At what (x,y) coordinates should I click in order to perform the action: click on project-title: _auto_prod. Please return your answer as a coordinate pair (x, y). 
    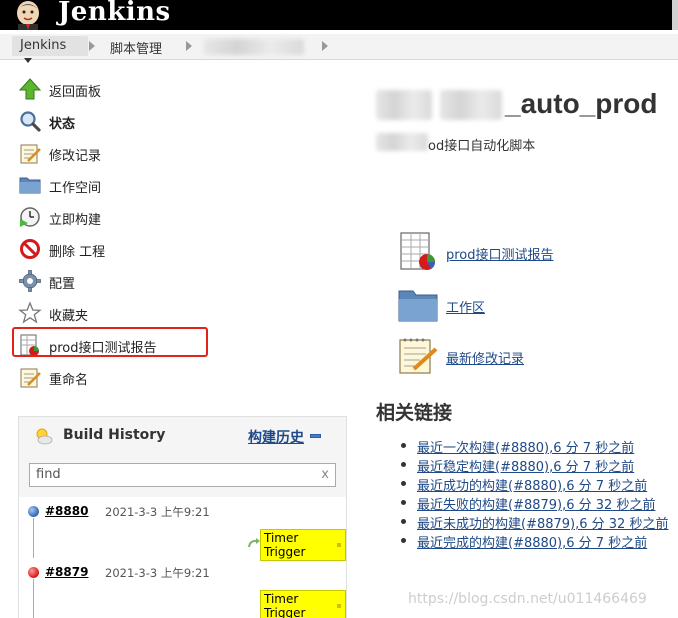
    Looking at the image, I should click on (581, 103).